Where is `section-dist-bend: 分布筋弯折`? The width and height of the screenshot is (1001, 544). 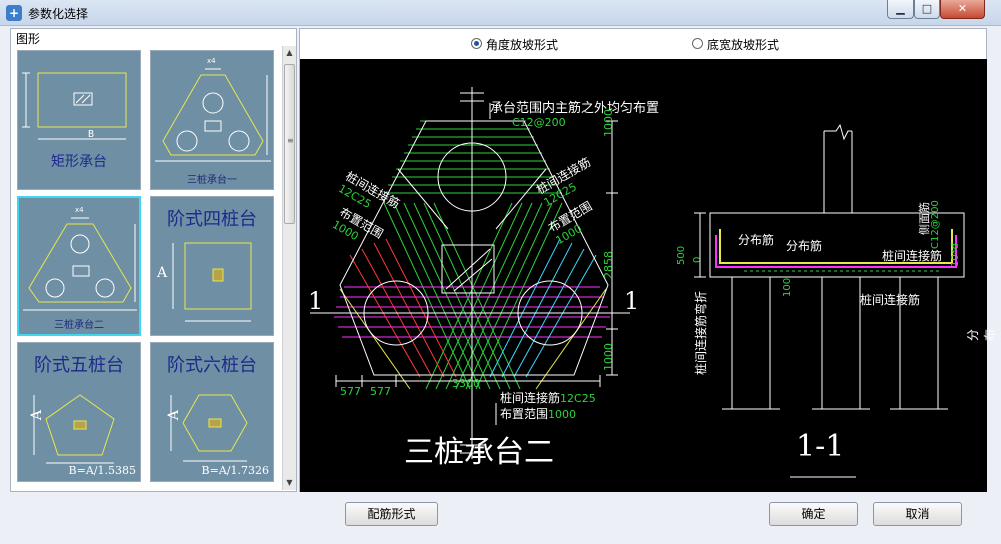
section-dist-bend: 分布筋弯折 is located at coordinates (983, 334).